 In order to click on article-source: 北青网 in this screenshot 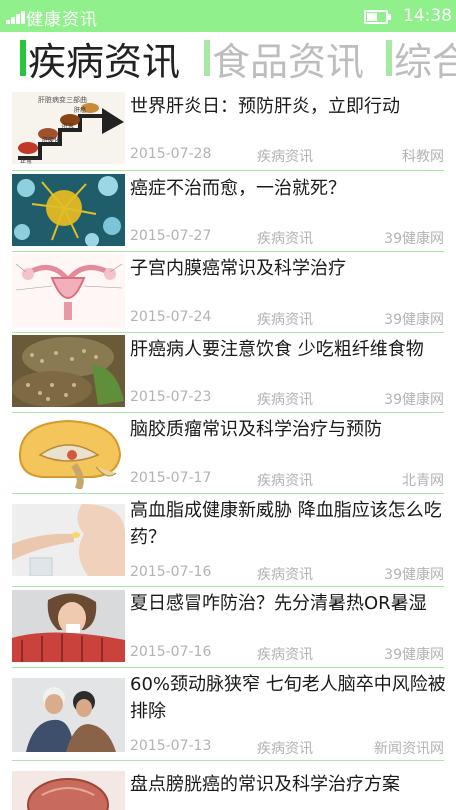, I will do `click(423, 481)`.